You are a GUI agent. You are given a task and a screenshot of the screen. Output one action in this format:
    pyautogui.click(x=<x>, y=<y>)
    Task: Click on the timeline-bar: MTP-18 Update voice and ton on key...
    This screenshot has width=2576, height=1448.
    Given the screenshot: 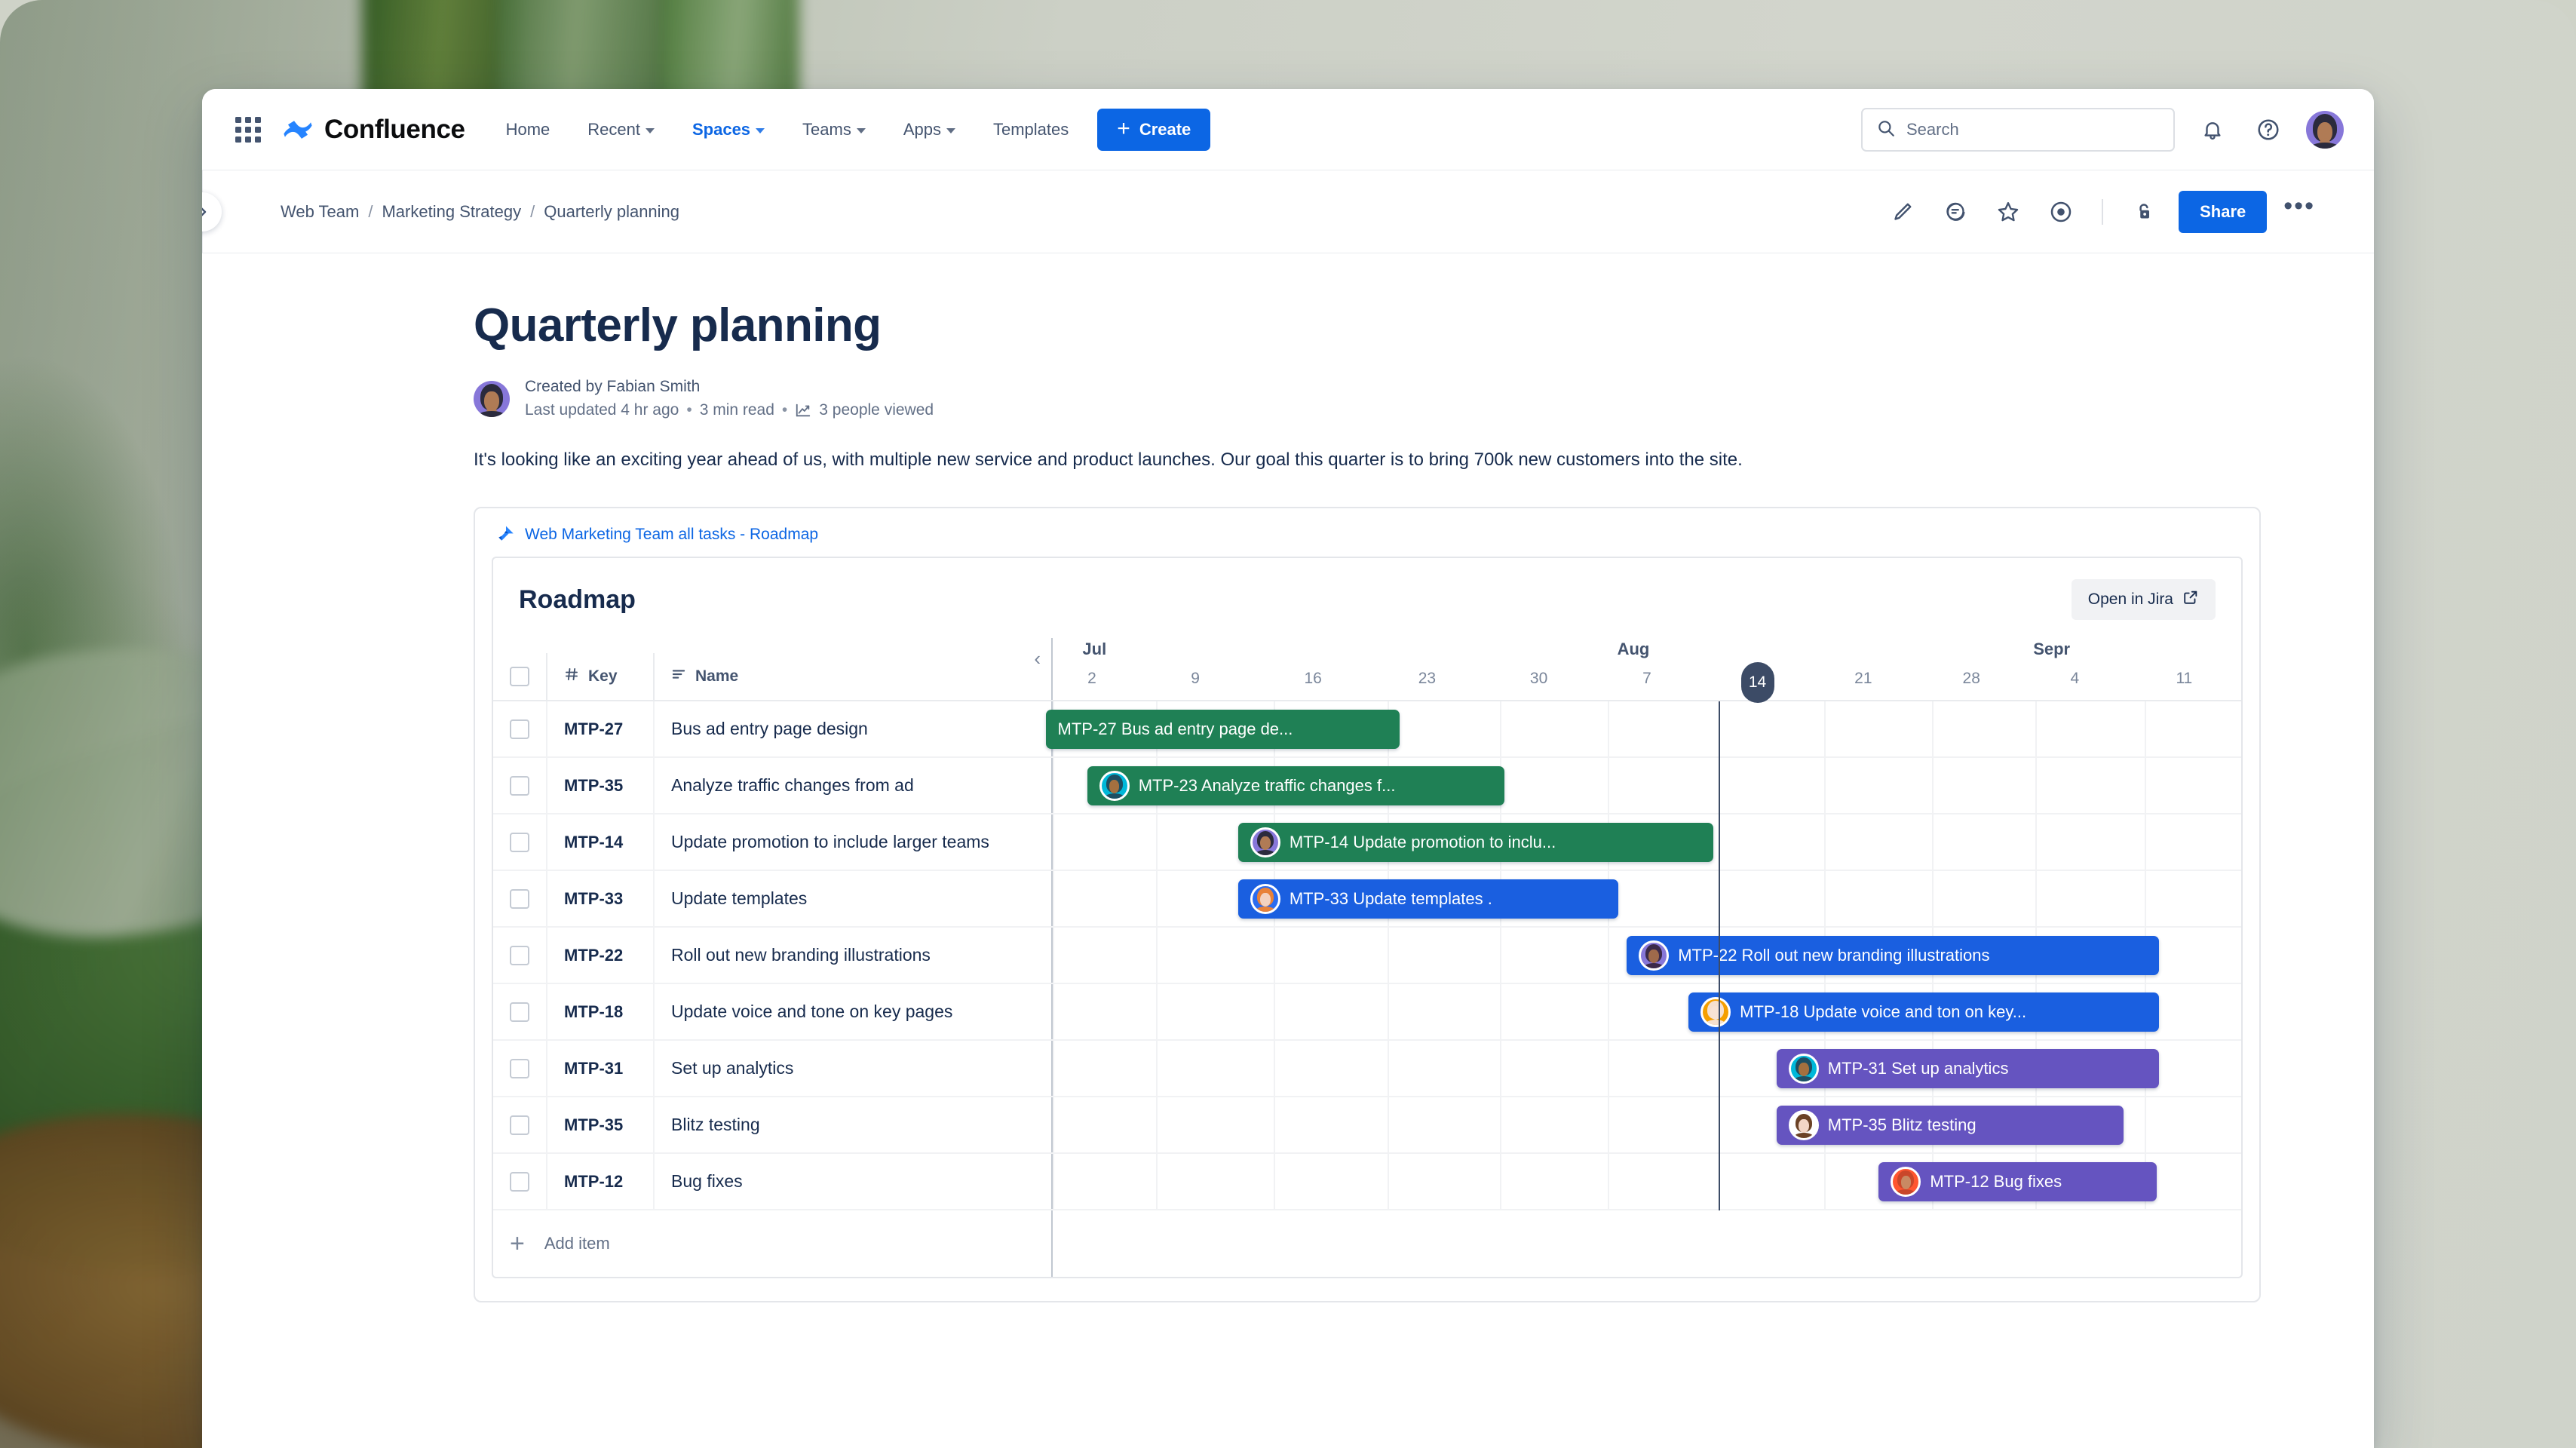 What is the action you would take?
    pyautogui.click(x=1924, y=1012)
    